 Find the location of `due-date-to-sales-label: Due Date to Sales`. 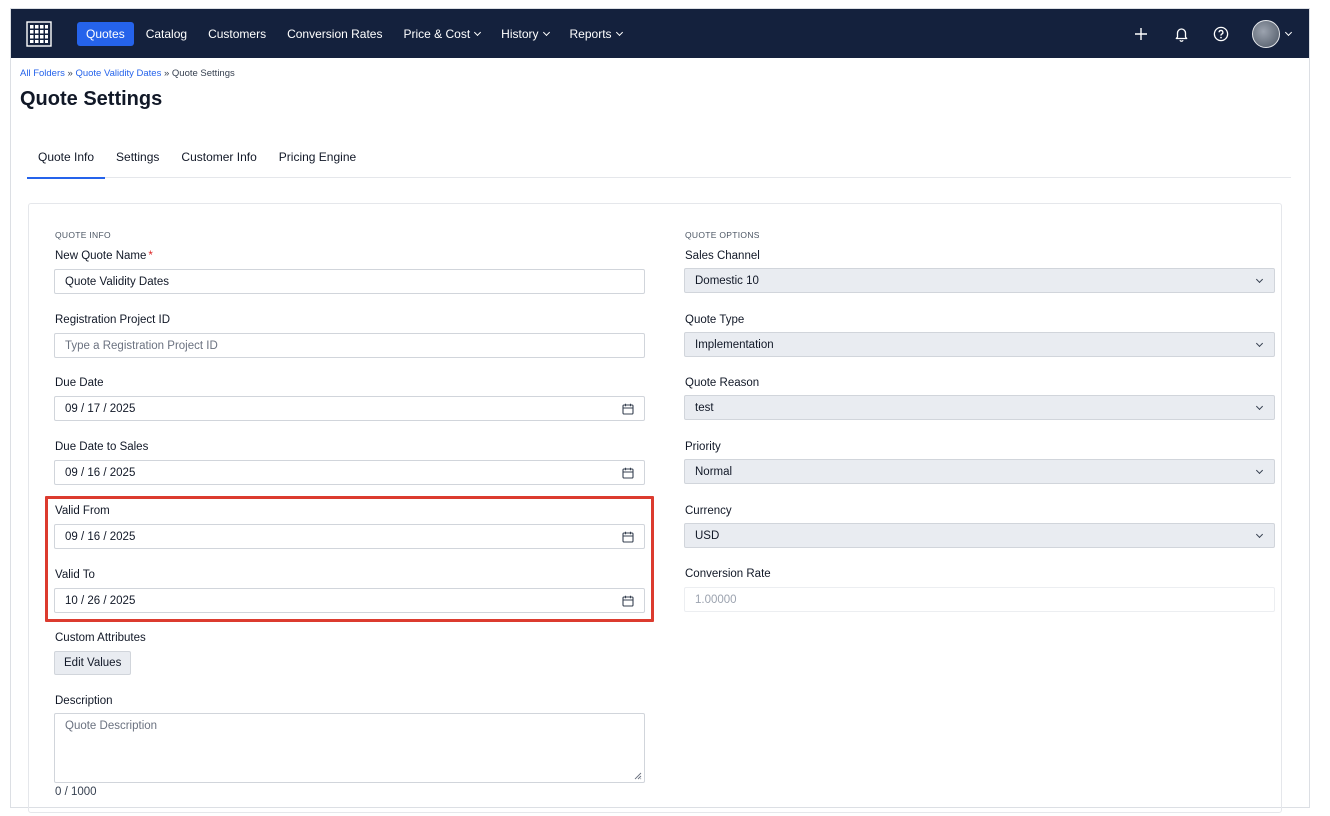

due-date-to-sales-label: Due Date to Sales is located at coordinates (102, 447).